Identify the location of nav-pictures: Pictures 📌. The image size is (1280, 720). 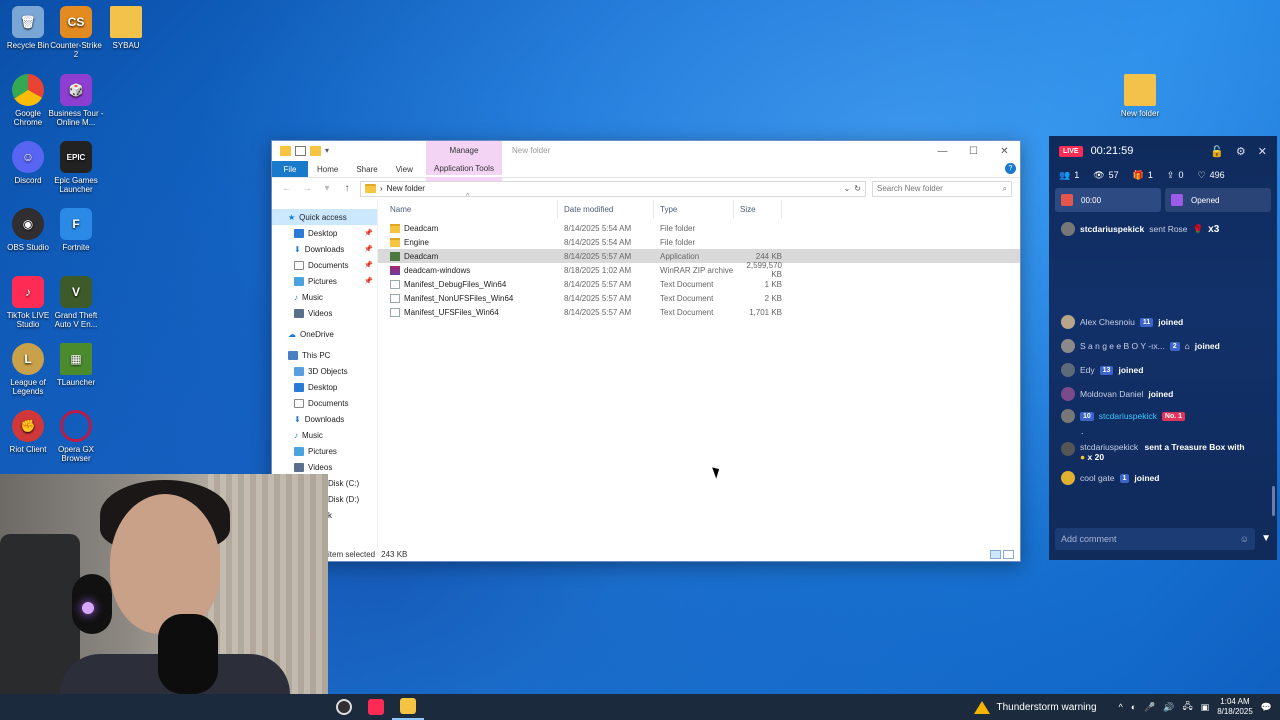
(324, 281).